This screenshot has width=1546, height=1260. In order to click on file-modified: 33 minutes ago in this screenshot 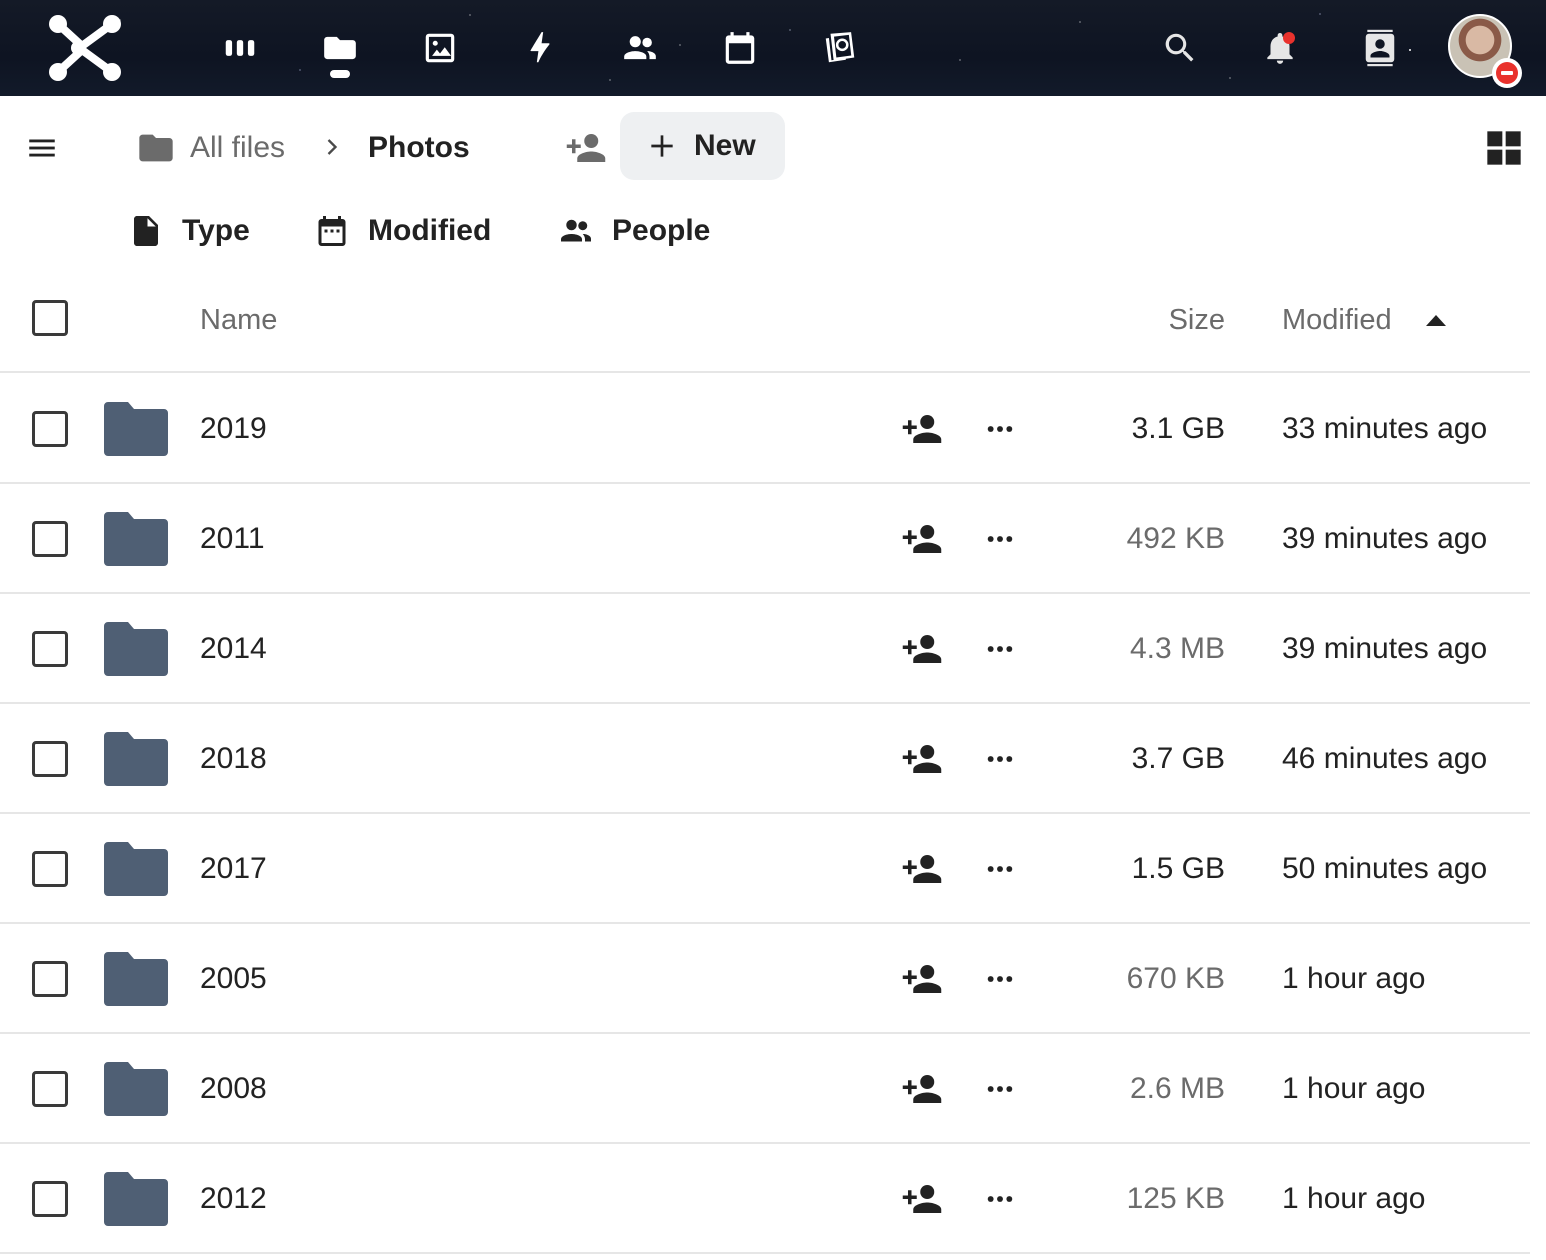, I will do `click(1385, 428)`.